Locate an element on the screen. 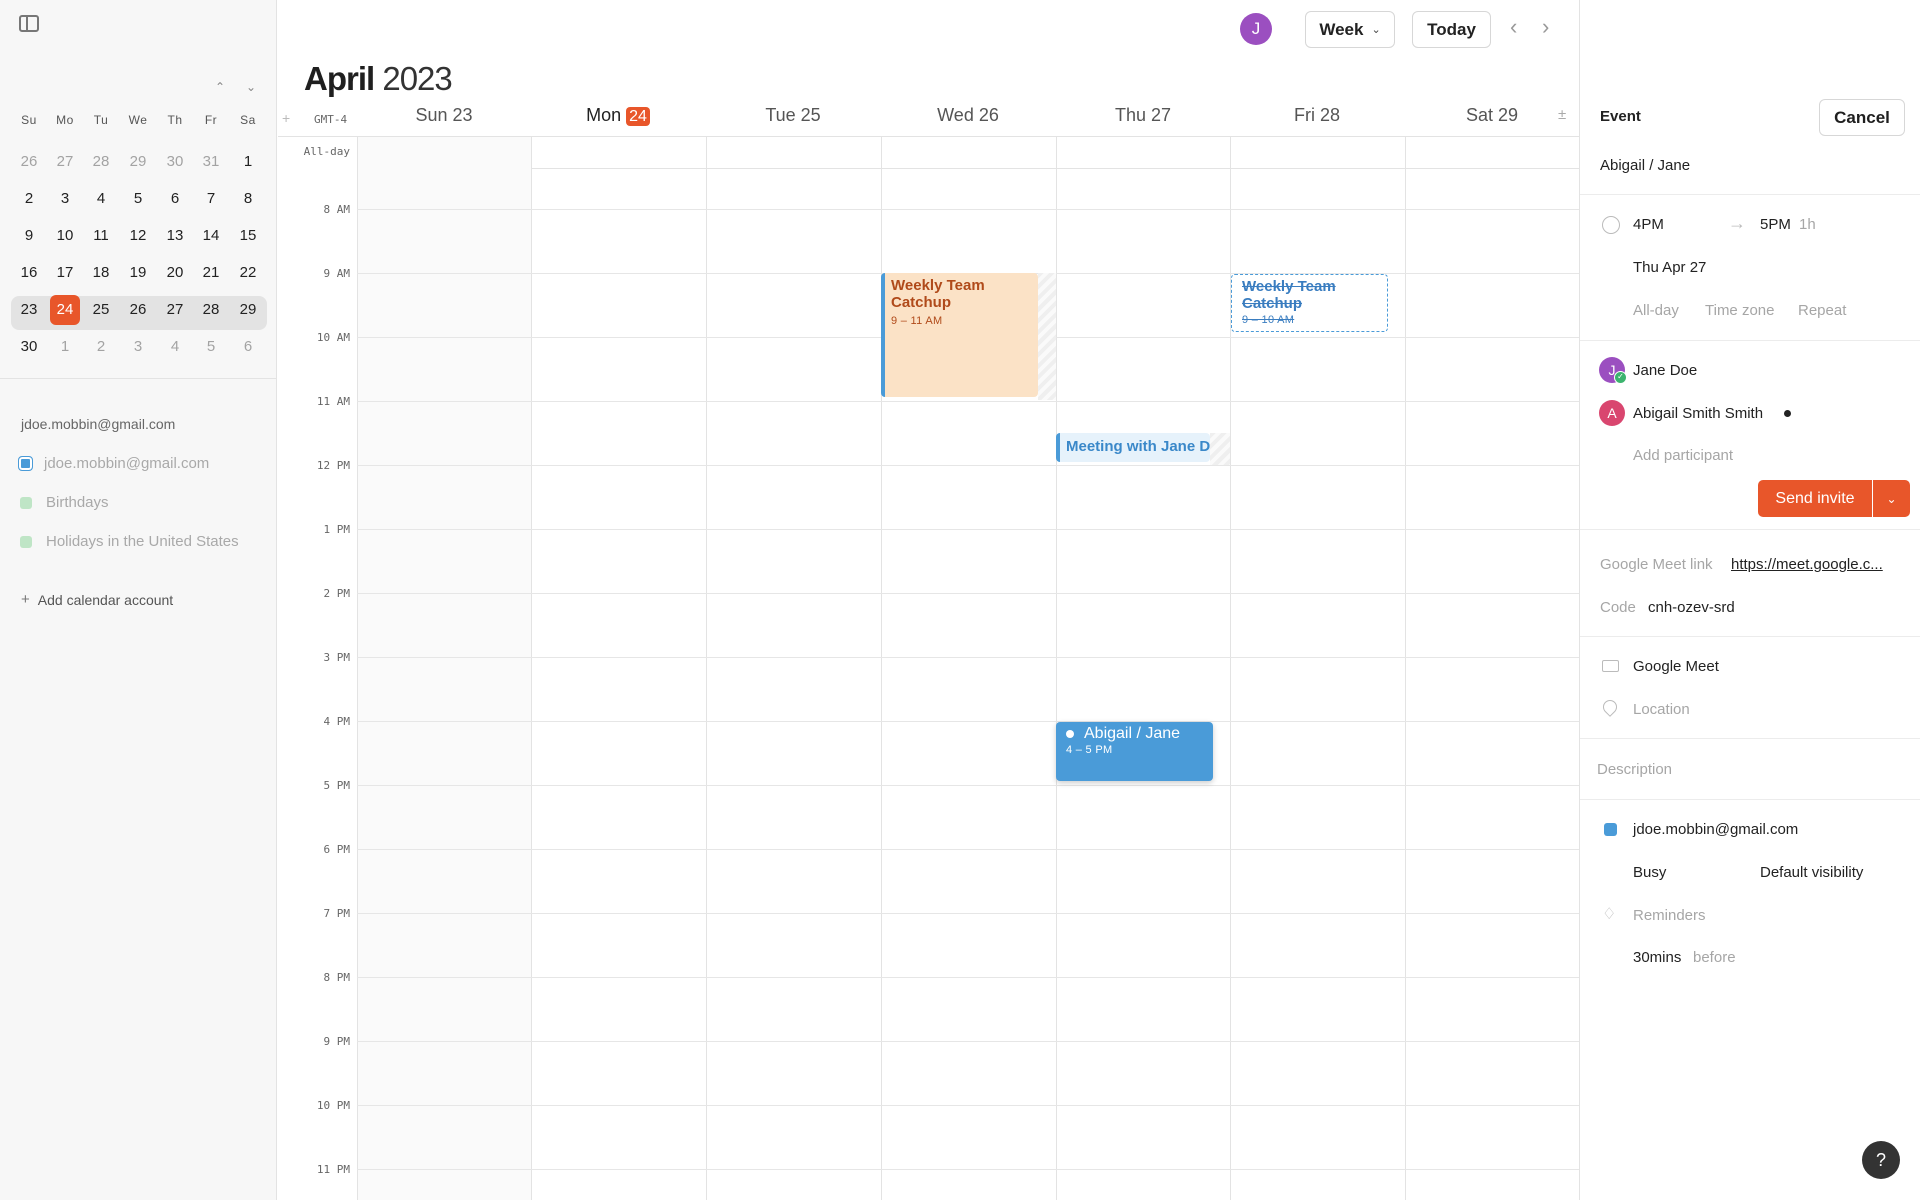 The height and width of the screenshot is (1200, 1920). day-header-thu: Thu 27 is located at coordinates (1143, 115).